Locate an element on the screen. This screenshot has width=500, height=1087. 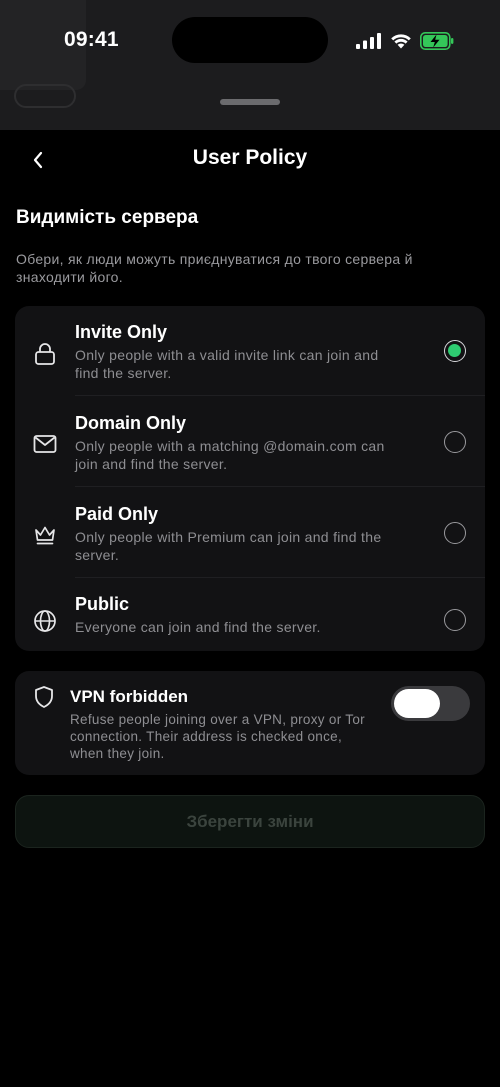
option-label: Invite Only is located at coordinates (121, 332).